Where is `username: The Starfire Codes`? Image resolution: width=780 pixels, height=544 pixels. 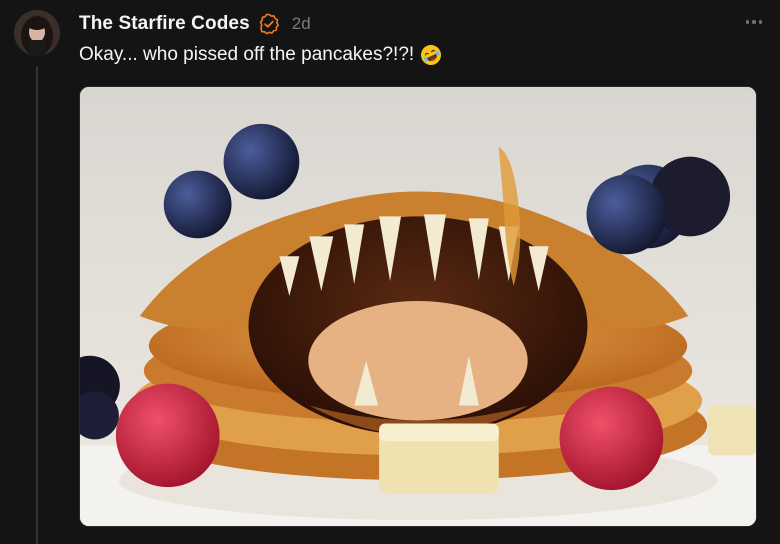 username: The Starfire Codes is located at coordinates (164, 24).